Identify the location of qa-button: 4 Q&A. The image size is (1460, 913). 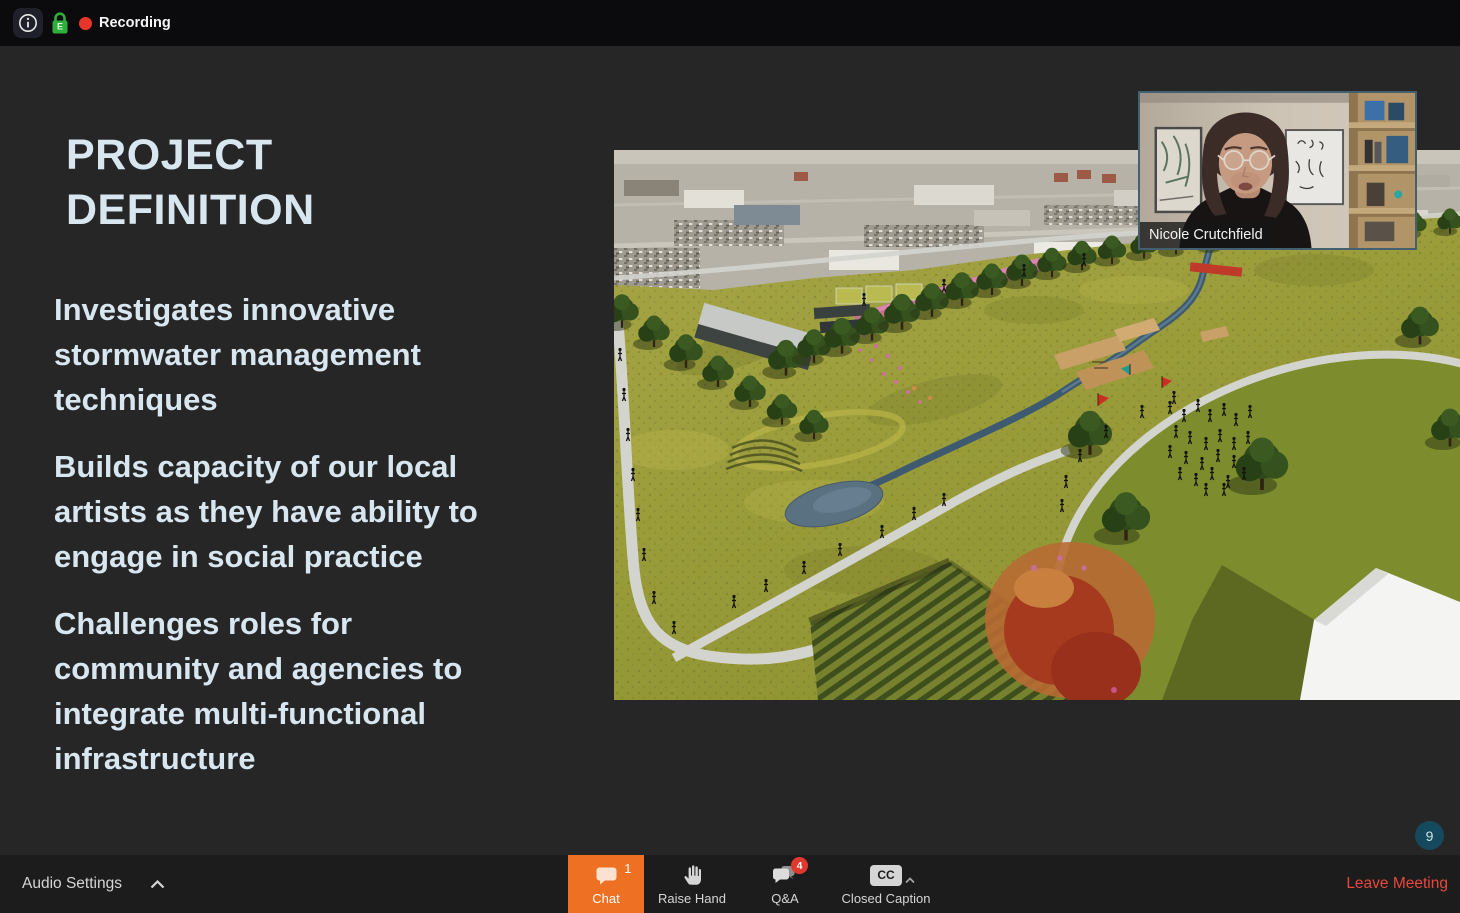
(785, 884).